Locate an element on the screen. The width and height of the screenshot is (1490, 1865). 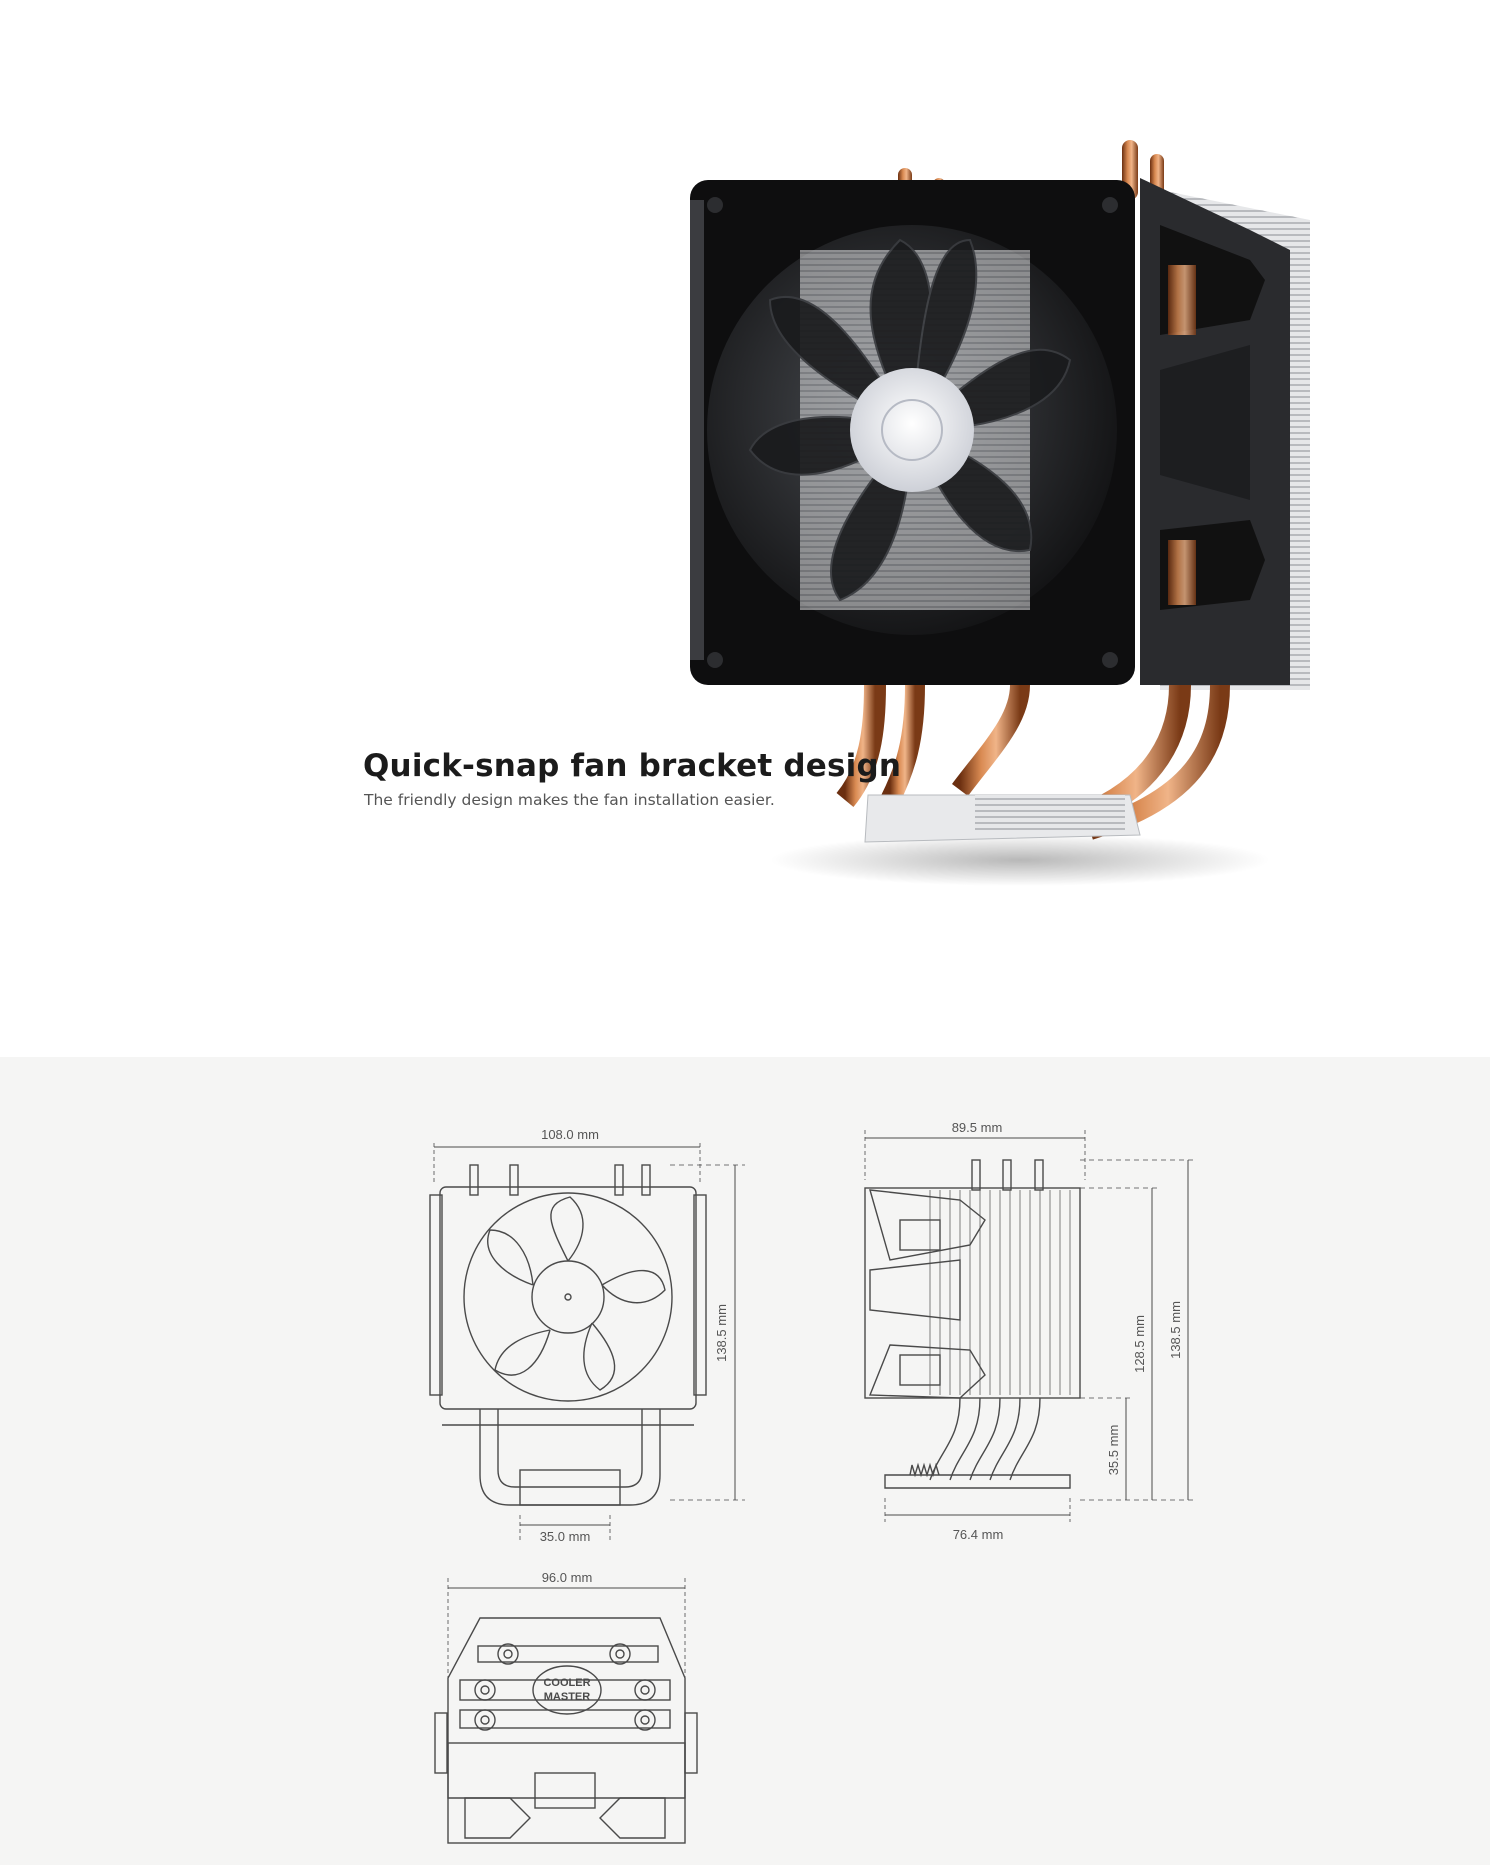
front-width-label: 108.0 mm is located at coordinates (570, 1134).